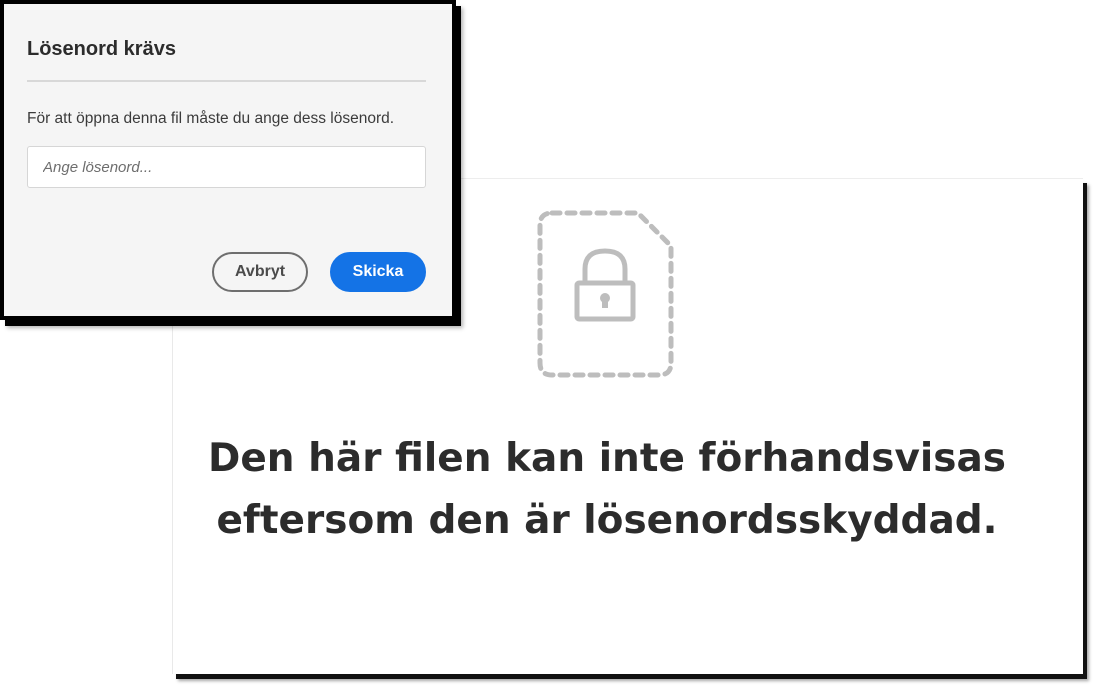  What do you see at coordinates (378, 272) in the screenshot?
I see `submit-button: Skicka` at bounding box center [378, 272].